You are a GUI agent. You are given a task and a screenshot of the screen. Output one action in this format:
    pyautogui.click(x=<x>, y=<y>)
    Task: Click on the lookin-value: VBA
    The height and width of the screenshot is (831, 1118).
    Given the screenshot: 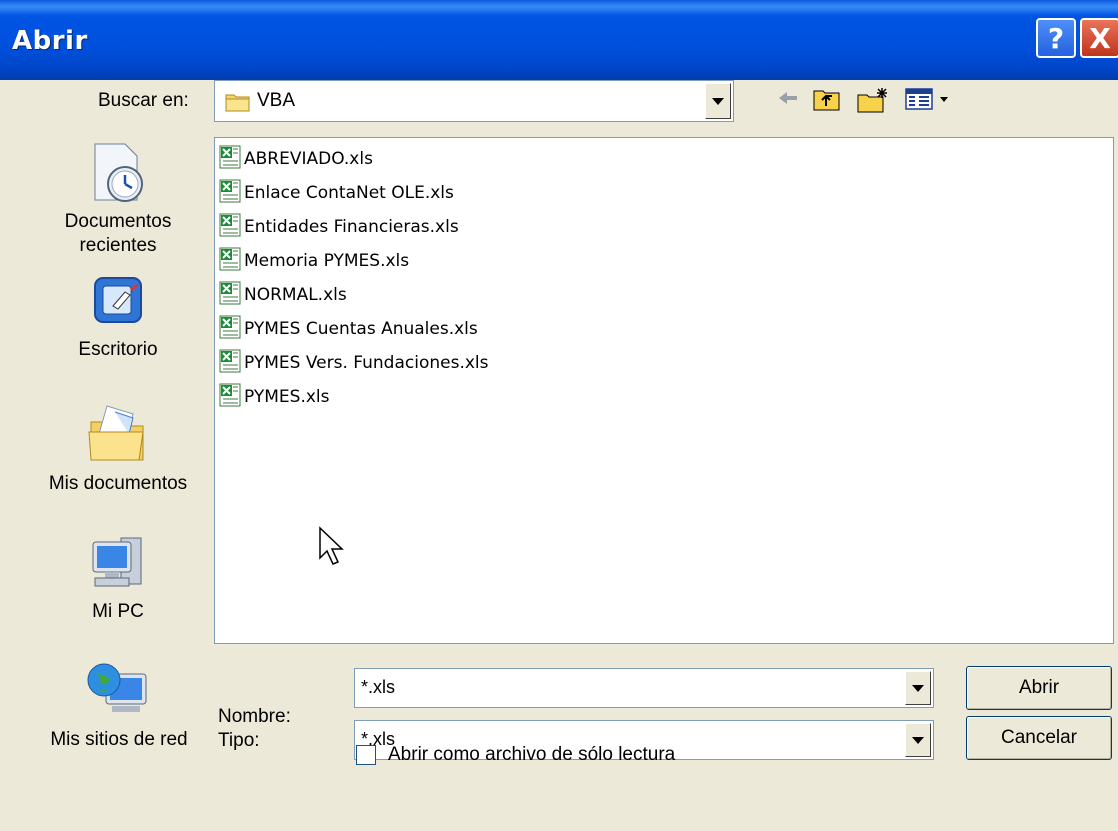 What is the action you would take?
    pyautogui.click(x=276, y=100)
    